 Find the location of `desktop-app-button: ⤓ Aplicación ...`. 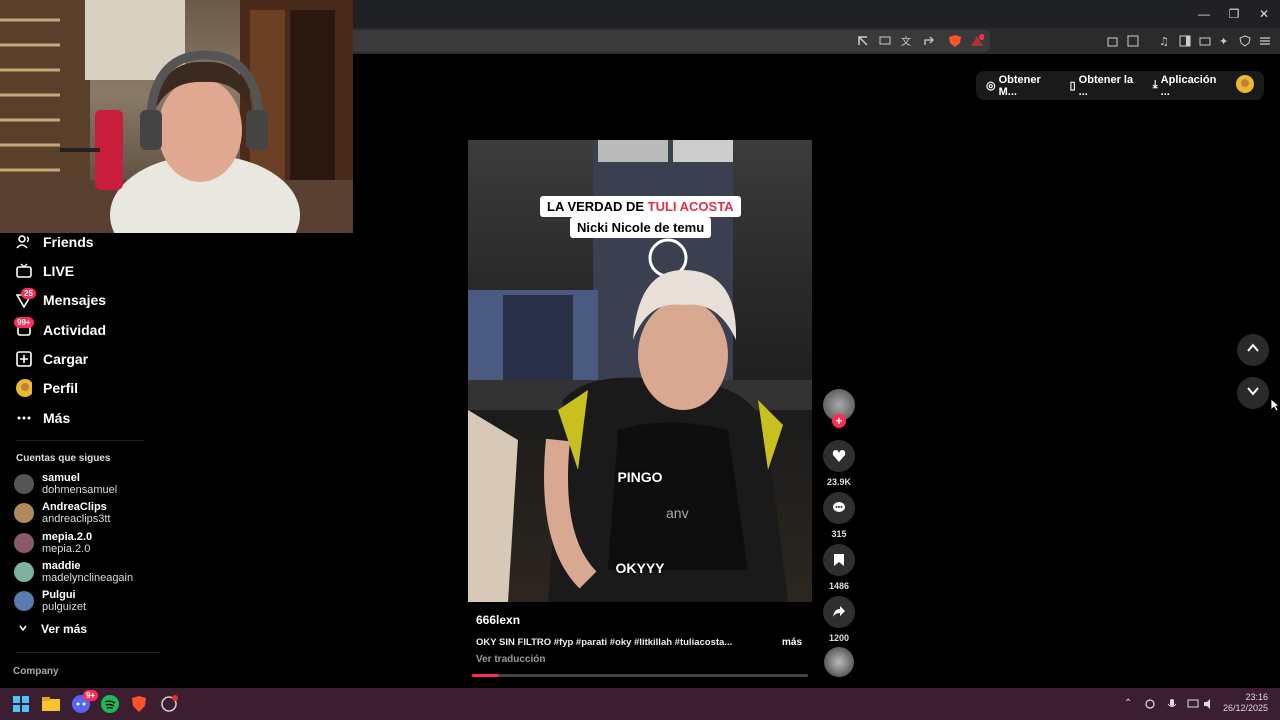

desktop-app-button: ⤓ Aplicación ... is located at coordinates (1187, 86).